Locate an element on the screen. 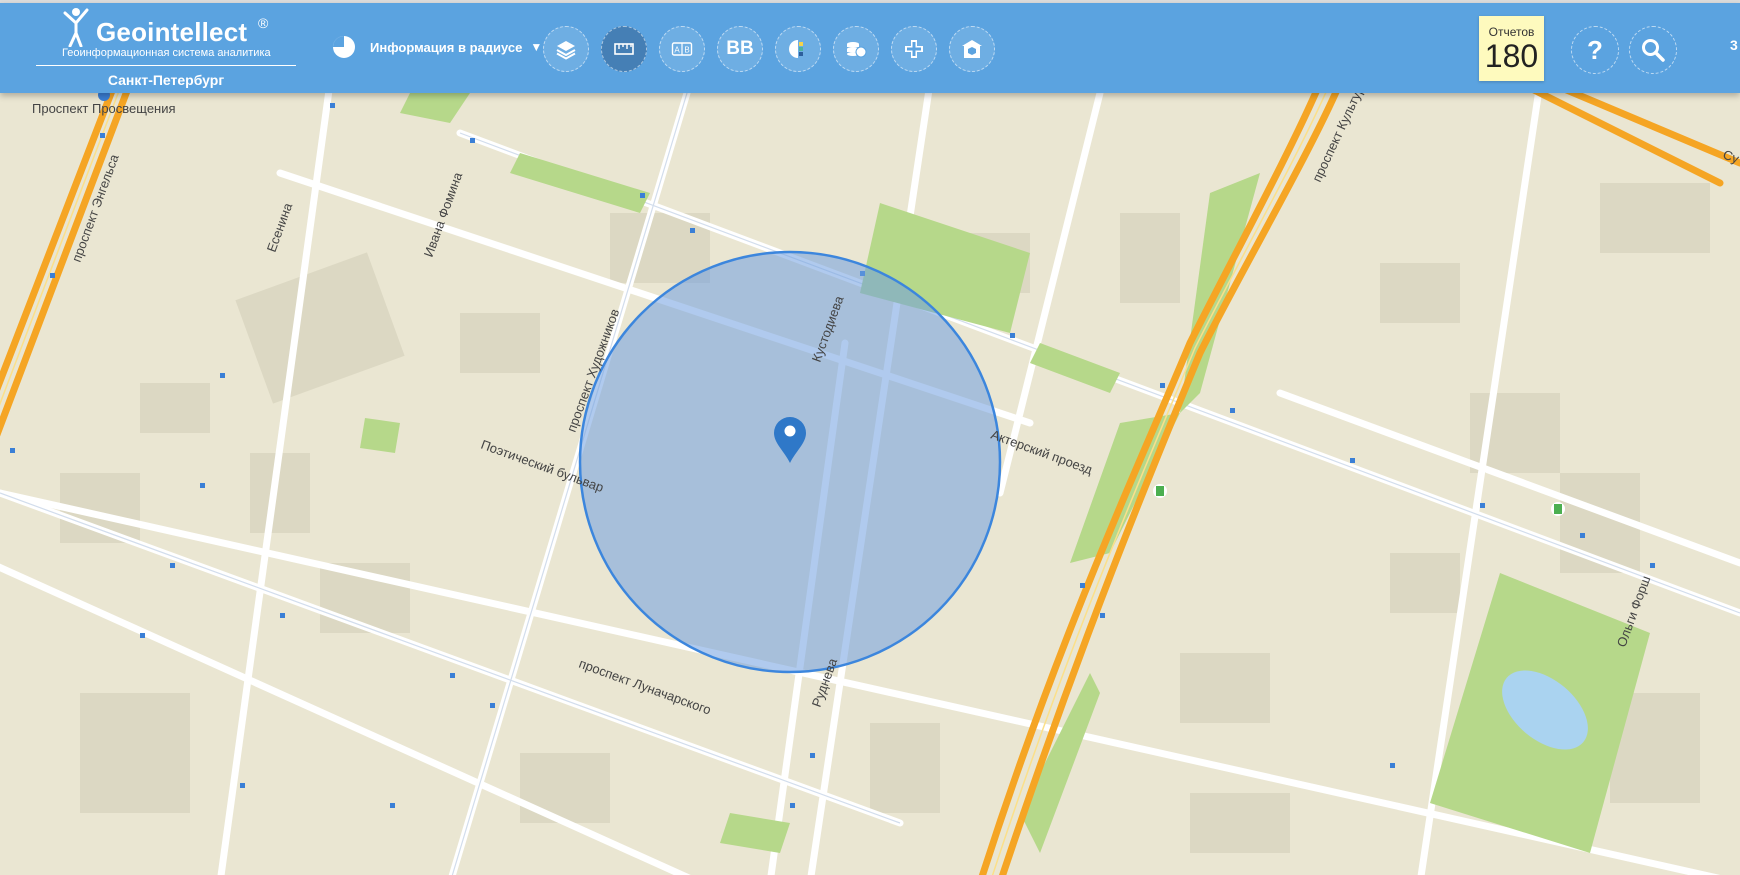 The image size is (1740, 875). city-selector: Санкт-Петербург is located at coordinates (166, 80).